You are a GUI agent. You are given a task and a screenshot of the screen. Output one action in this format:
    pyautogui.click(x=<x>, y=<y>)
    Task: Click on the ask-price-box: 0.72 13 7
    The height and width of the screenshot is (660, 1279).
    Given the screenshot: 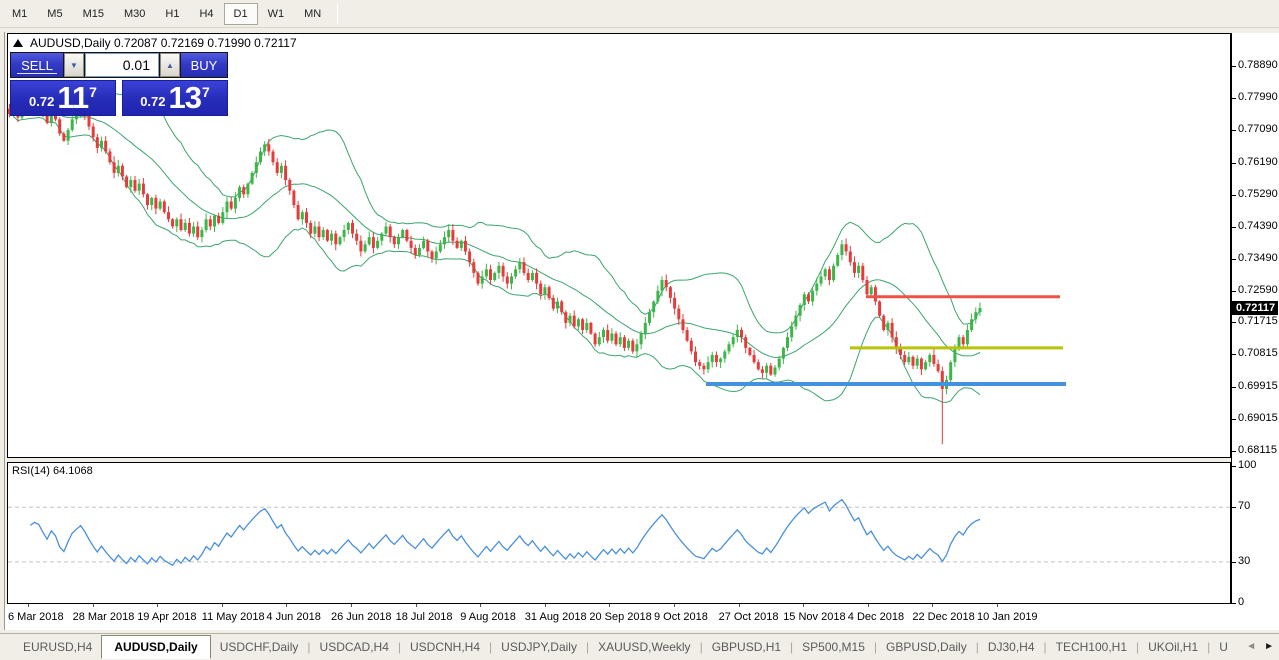 What is the action you would take?
    pyautogui.click(x=175, y=98)
    